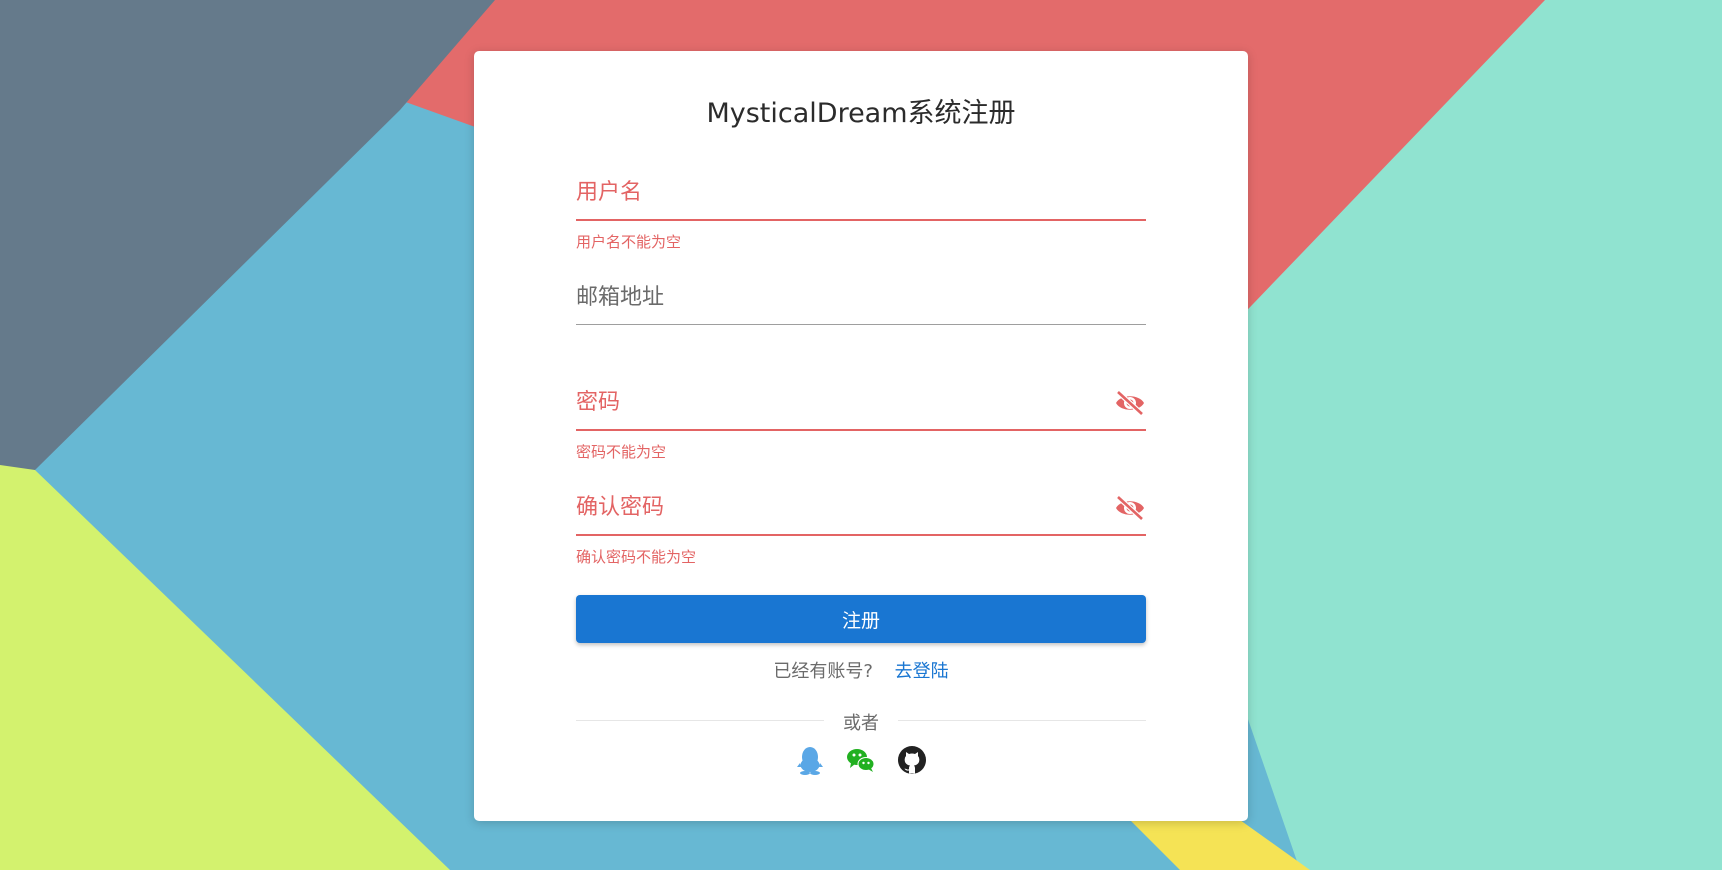  What do you see at coordinates (861, 544) in the screenshot?
I see `confirm-password-field: 确认密码 确认密码不能为空` at bounding box center [861, 544].